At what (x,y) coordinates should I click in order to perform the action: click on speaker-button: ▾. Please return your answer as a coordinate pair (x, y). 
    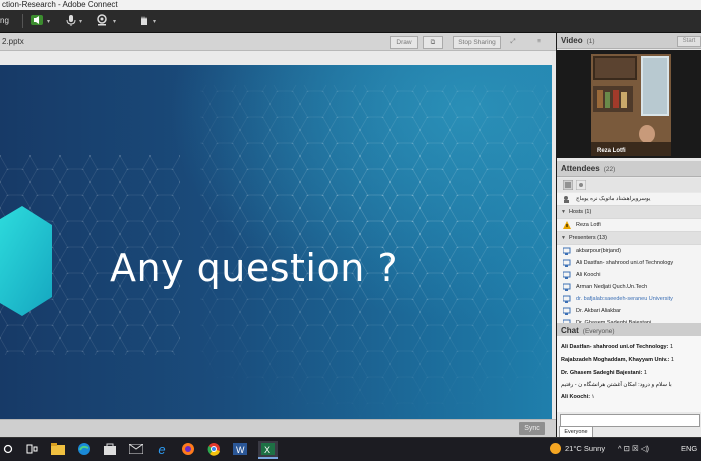
    Looking at the image, I should click on (40, 21).